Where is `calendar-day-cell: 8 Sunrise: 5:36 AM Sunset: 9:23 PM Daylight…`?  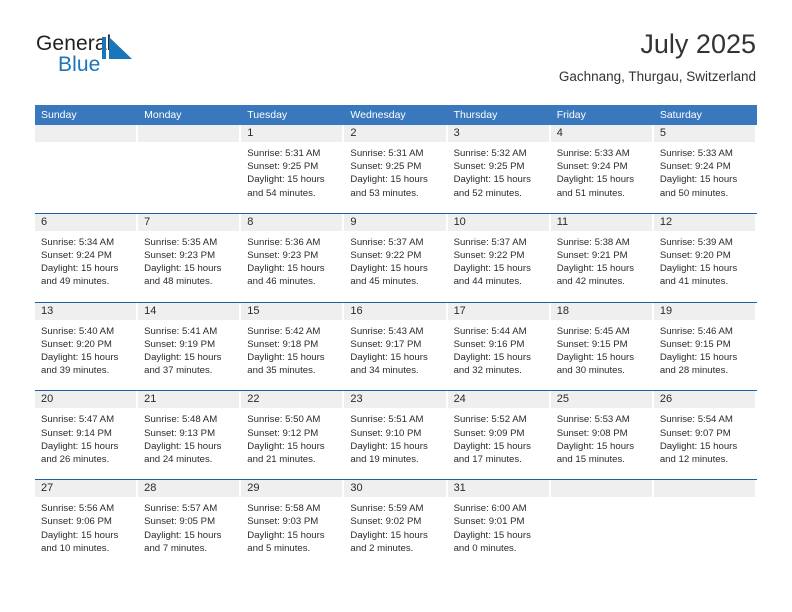
calendar-day-cell: 8 Sunrise: 5:36 AM Sunset: 9:23 PM Daylight… is located at coordinates (292, 254).